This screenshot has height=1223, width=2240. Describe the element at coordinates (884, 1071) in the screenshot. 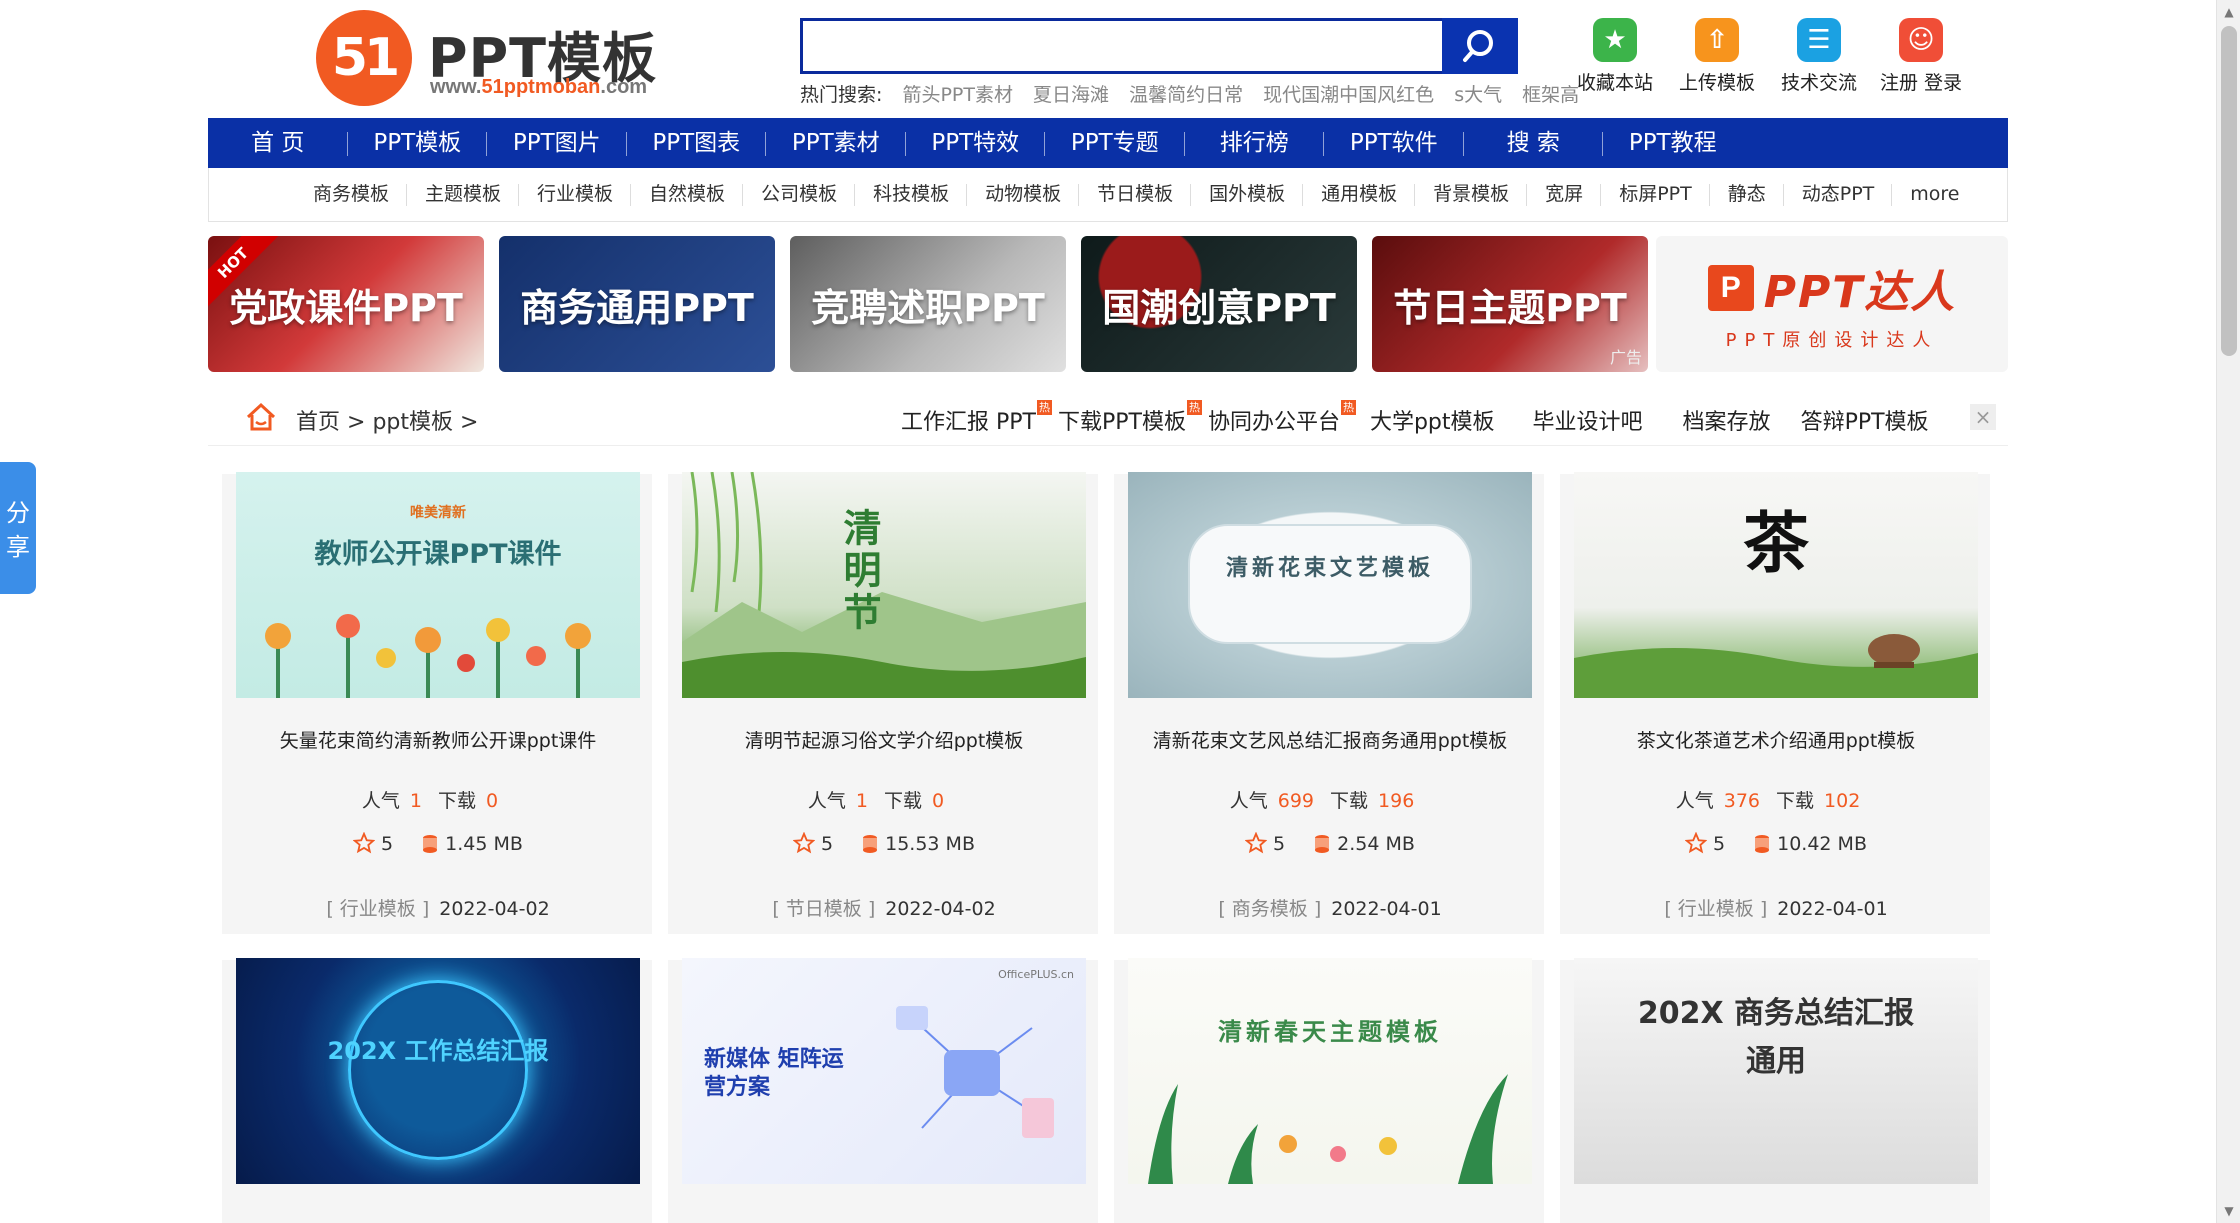

I see `template-thumbnail: OfficePLUS.cn 新媒体 矩阵运营方案` at that location.